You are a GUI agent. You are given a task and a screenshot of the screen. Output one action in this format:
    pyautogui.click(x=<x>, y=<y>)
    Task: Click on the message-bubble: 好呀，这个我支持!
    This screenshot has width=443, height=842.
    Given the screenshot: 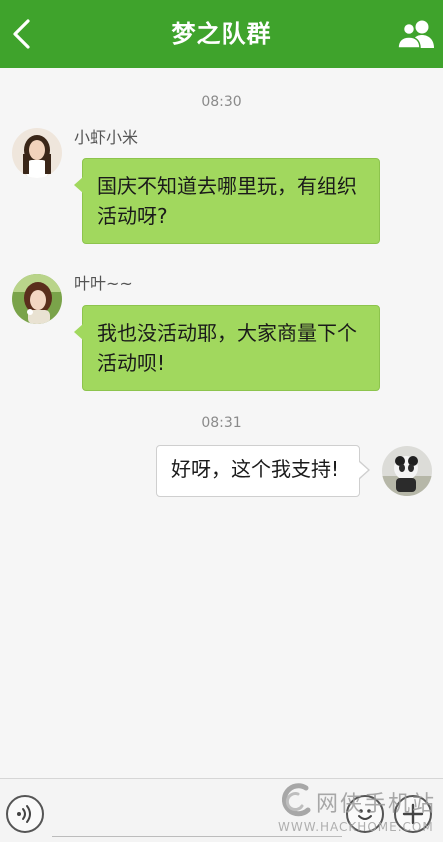 What is the action you would take?
    pyautogui.click(x=263, y=471)
    